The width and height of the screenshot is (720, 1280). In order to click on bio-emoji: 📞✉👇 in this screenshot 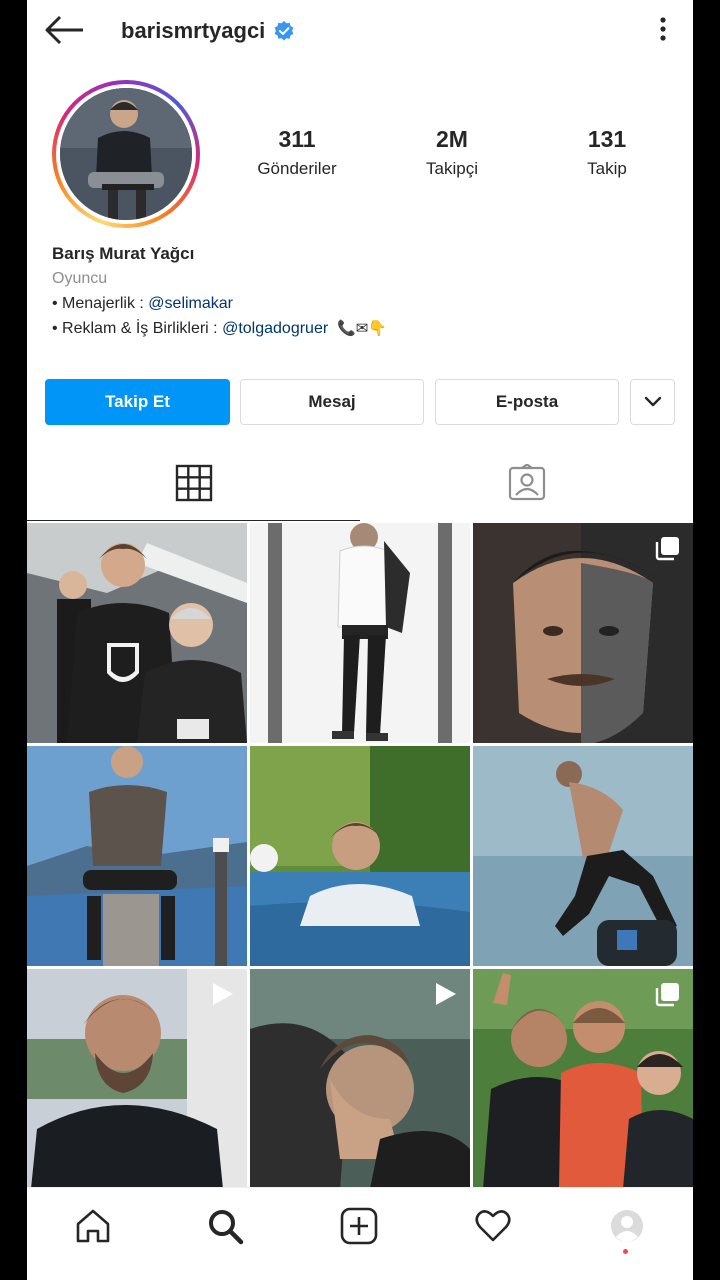, I will do `click(362, 328)`.